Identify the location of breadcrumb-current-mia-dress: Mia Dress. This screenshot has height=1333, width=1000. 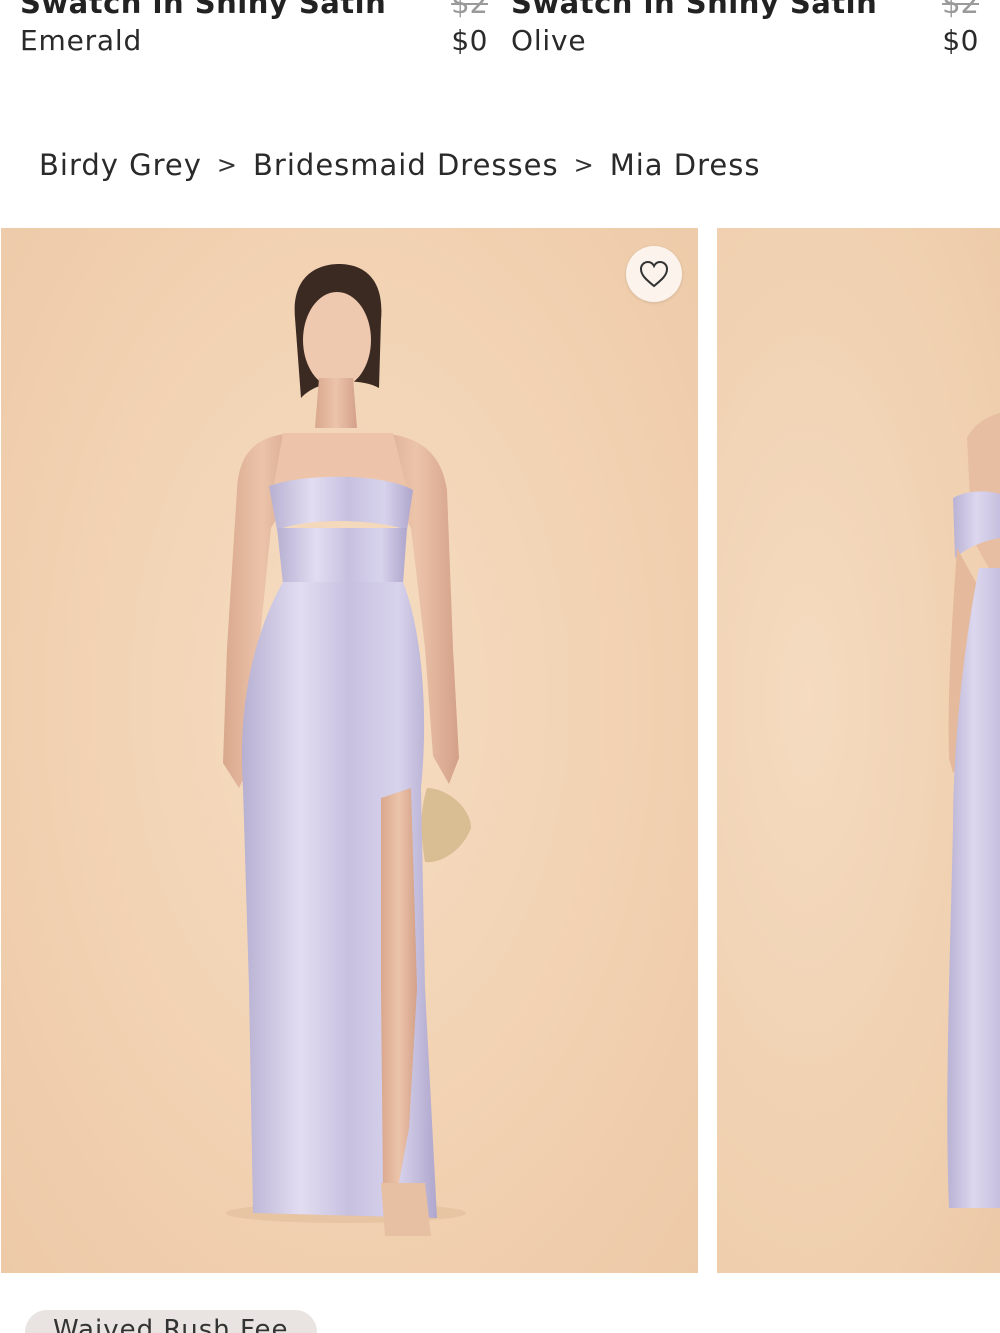
(685, 165).